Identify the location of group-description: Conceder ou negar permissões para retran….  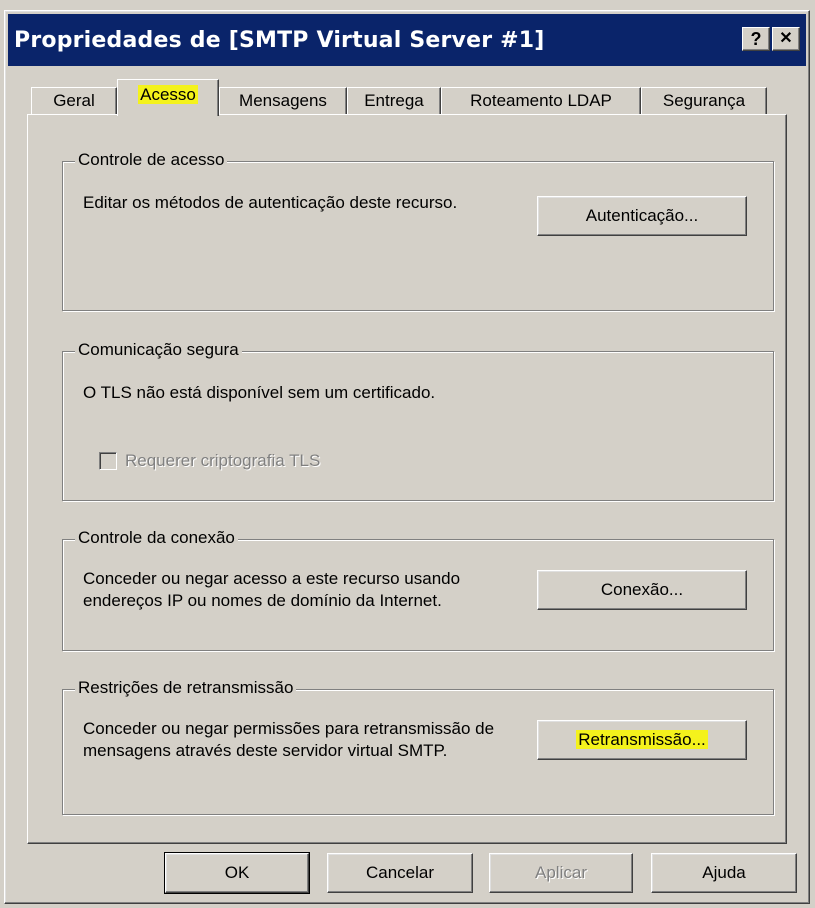
(289, 739).